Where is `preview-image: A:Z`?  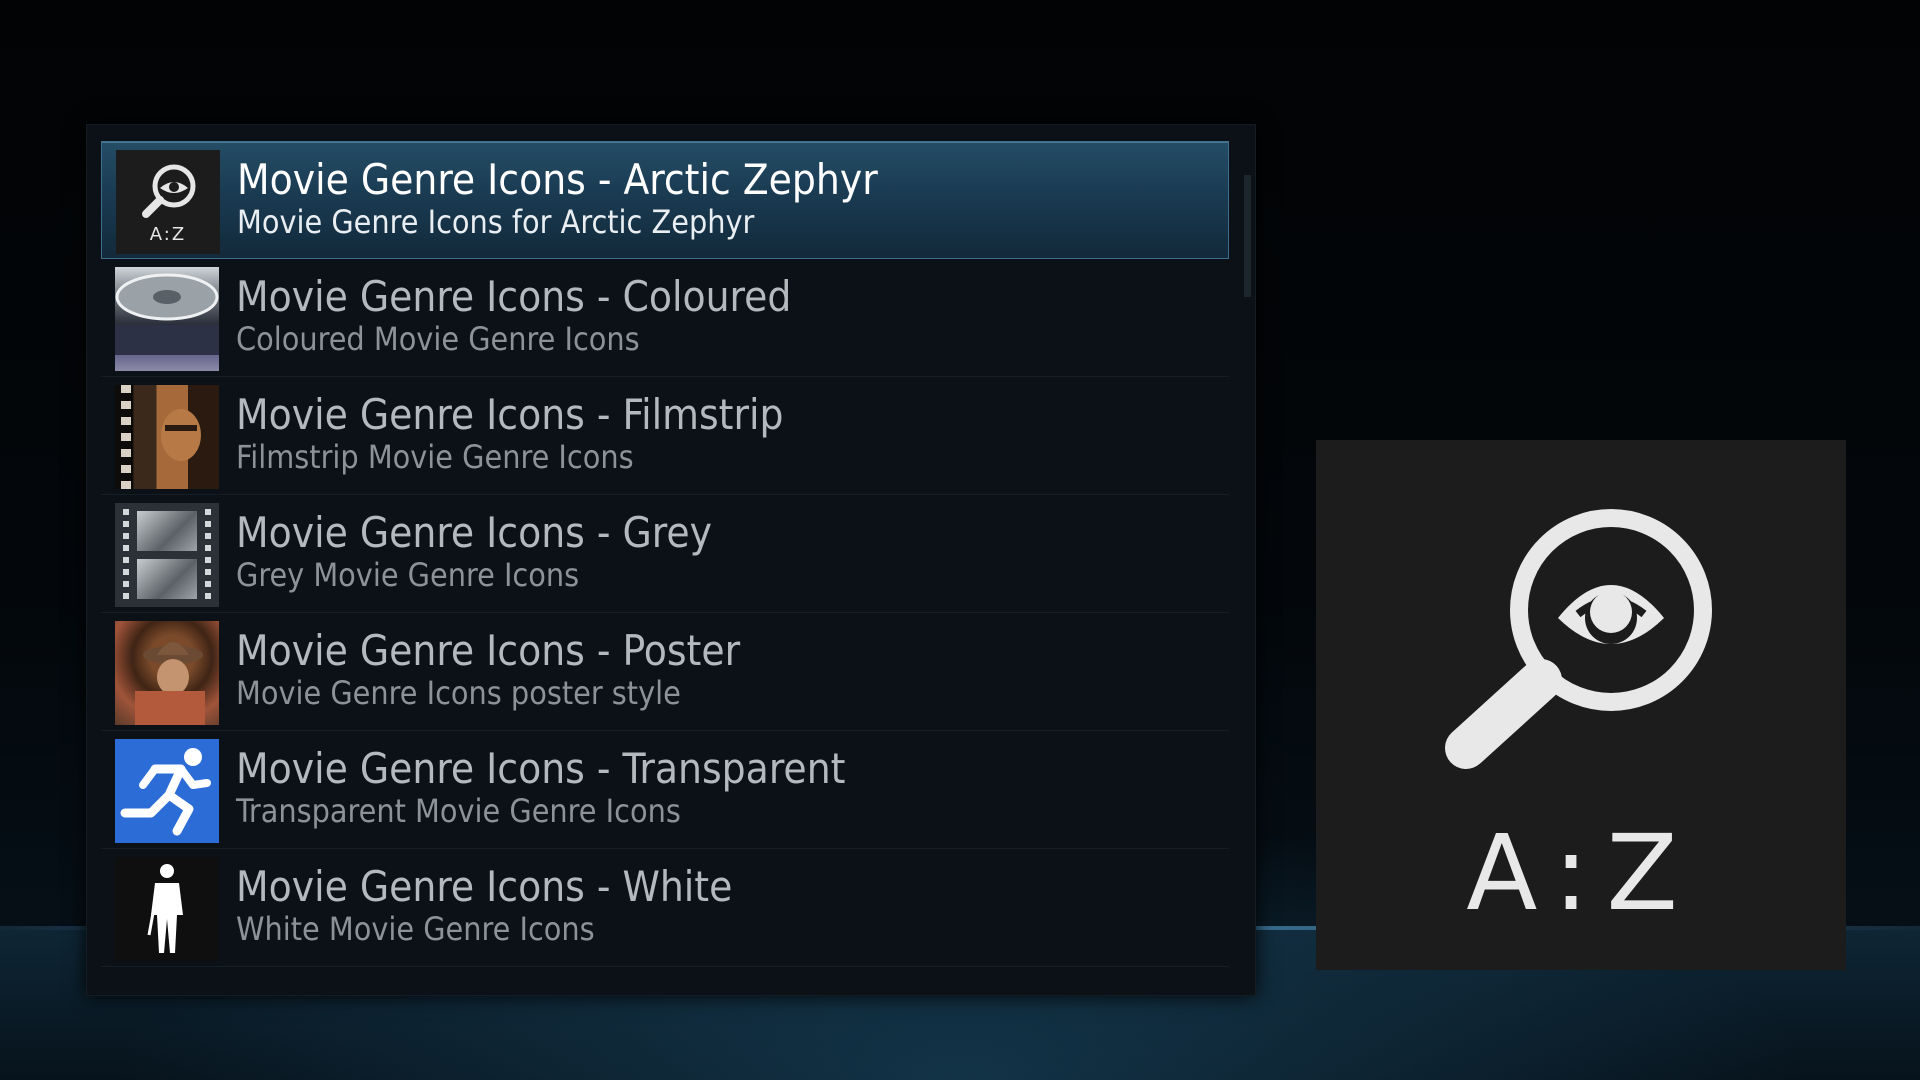 preview-image: A:Z is located at coordinates (1581, 705).